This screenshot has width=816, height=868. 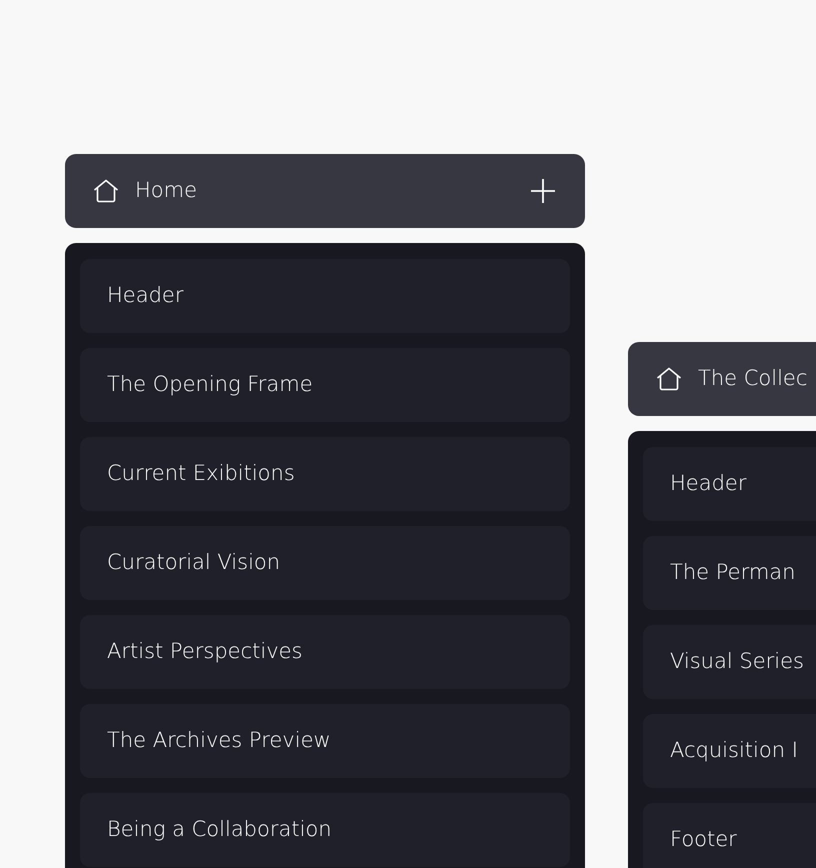 What do you see at coordinates (325, 385) in the screenshot?
I see `section-item: The Opening Frame` at bounding box center [325, 385].